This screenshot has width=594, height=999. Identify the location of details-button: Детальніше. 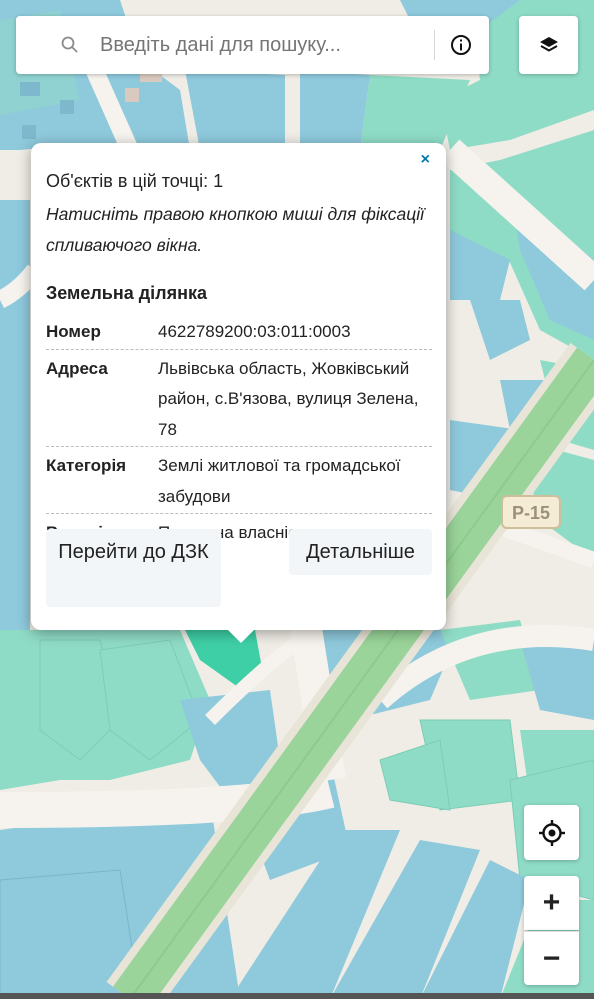
(360, 552).